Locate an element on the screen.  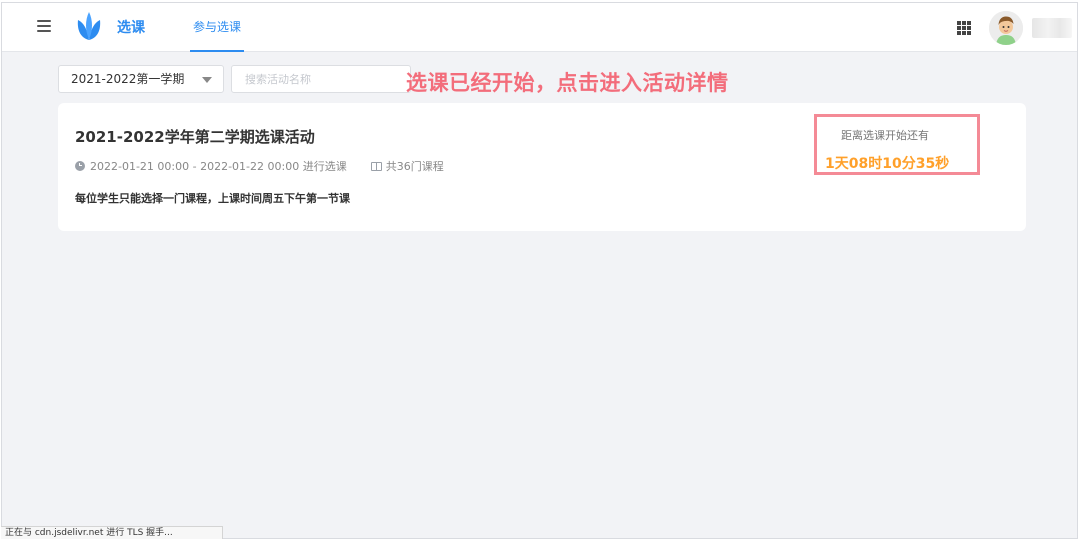
term-select: 2021-2022第一学期 is located at coordinates (141, 79).